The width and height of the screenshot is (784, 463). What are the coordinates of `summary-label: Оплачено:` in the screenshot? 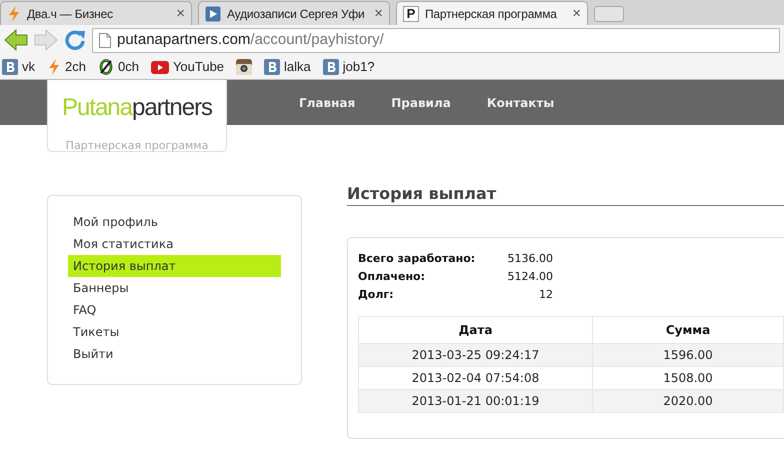 It's located at (392, 277).